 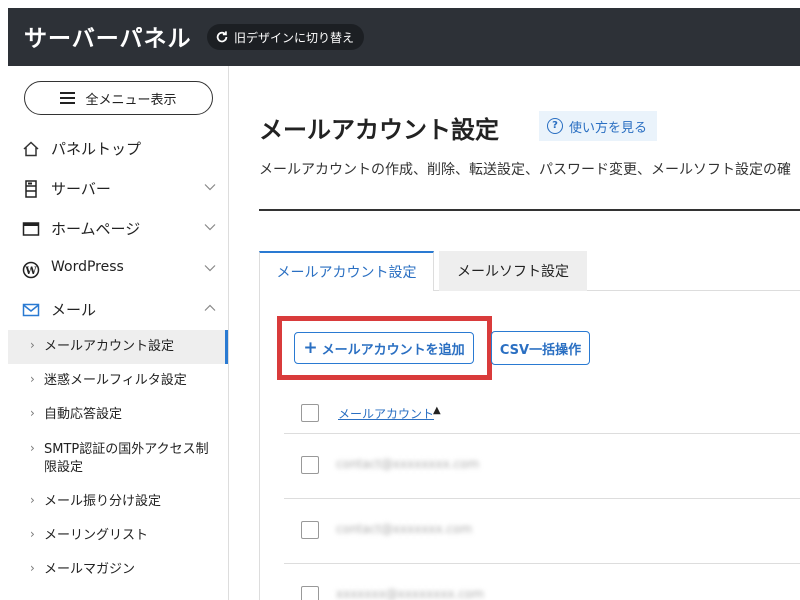 I want to click on question-icon: ?, so click(x=555, y=126).